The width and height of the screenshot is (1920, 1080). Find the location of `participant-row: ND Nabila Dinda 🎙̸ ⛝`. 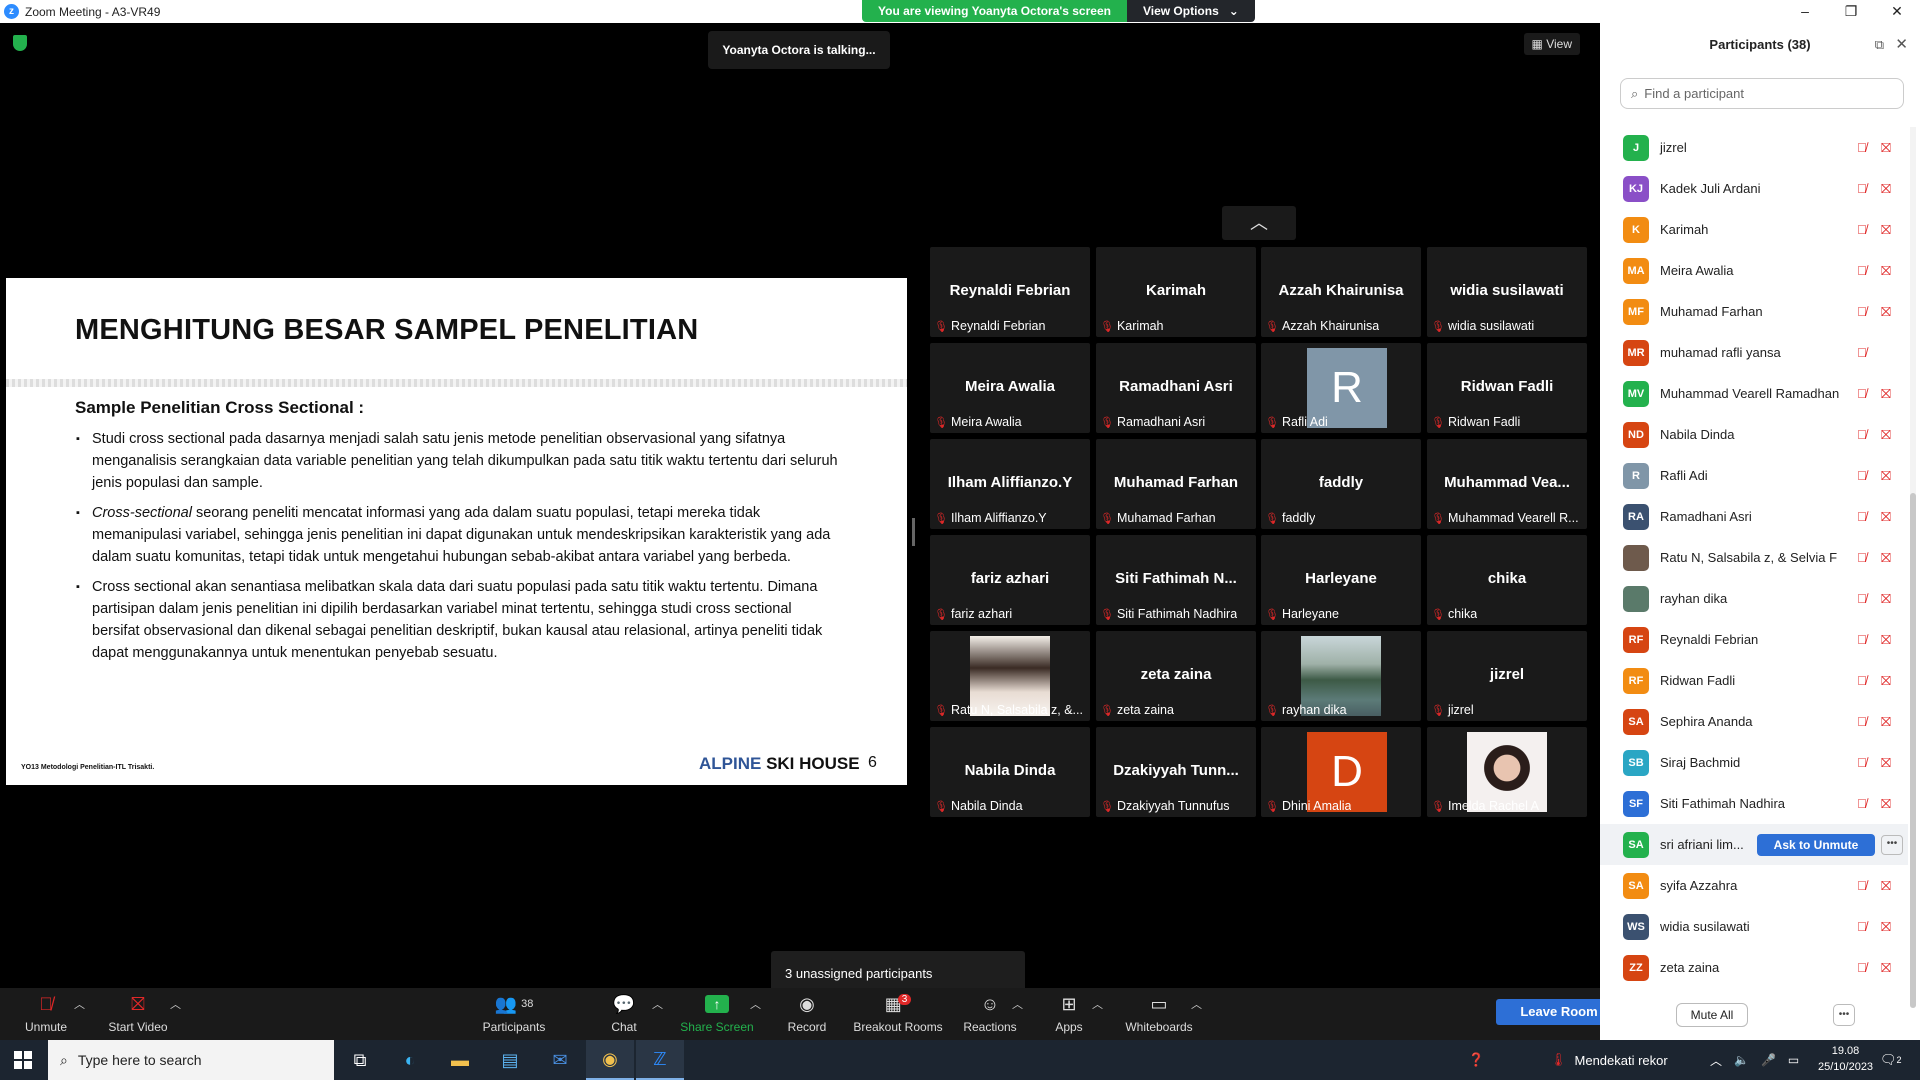

participant-row: ND Nabila Dinda 🎙̸ ⛝ is located at coordinates (1754, 434).